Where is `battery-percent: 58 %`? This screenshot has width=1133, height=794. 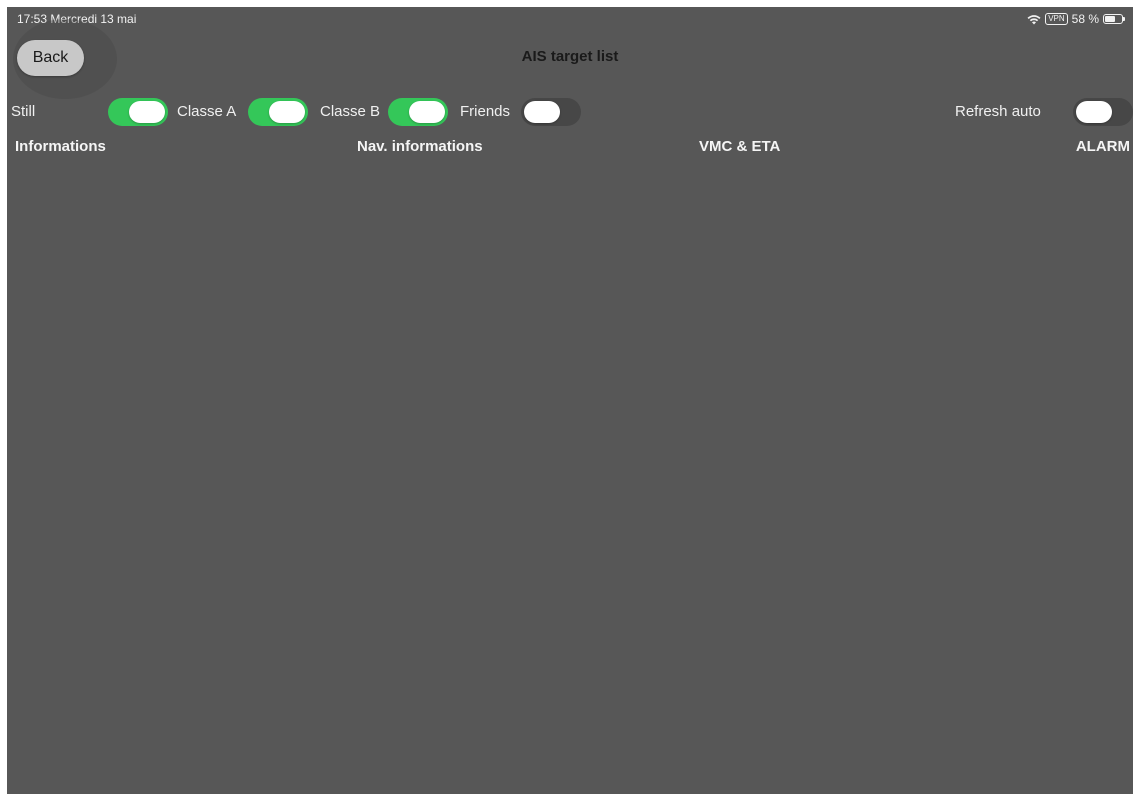
battery-percent: 58 % is located at coordinates (1085, 19).